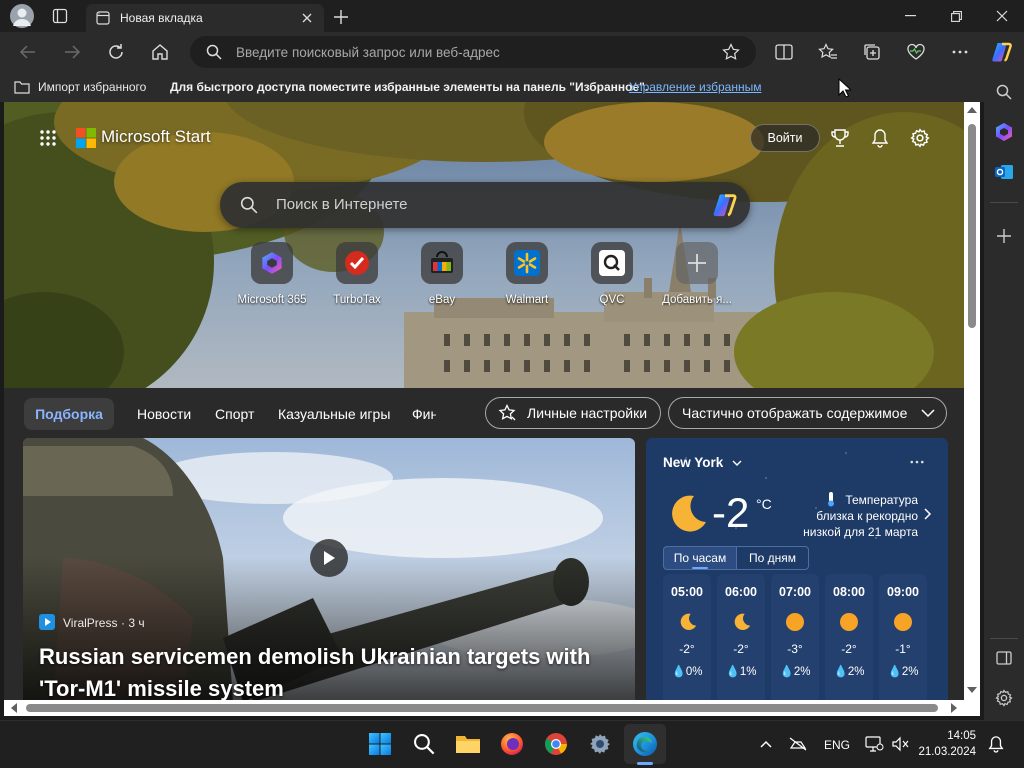  Describe the element at coordinates (1002, 16) in the screenshot. I see `close-window-icon` at that location.